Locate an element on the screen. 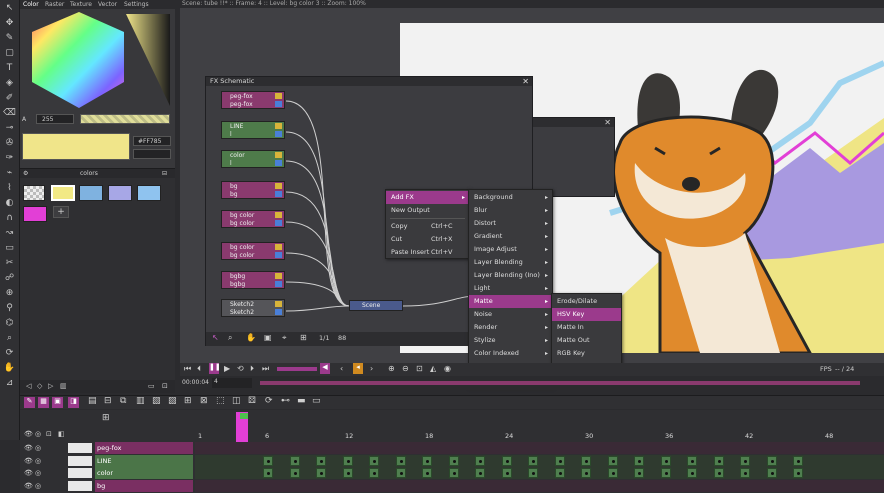 This screenshot has height=493, width=884. matte-menu-item: Erode/Dilate is located at coordinates (586, 301).